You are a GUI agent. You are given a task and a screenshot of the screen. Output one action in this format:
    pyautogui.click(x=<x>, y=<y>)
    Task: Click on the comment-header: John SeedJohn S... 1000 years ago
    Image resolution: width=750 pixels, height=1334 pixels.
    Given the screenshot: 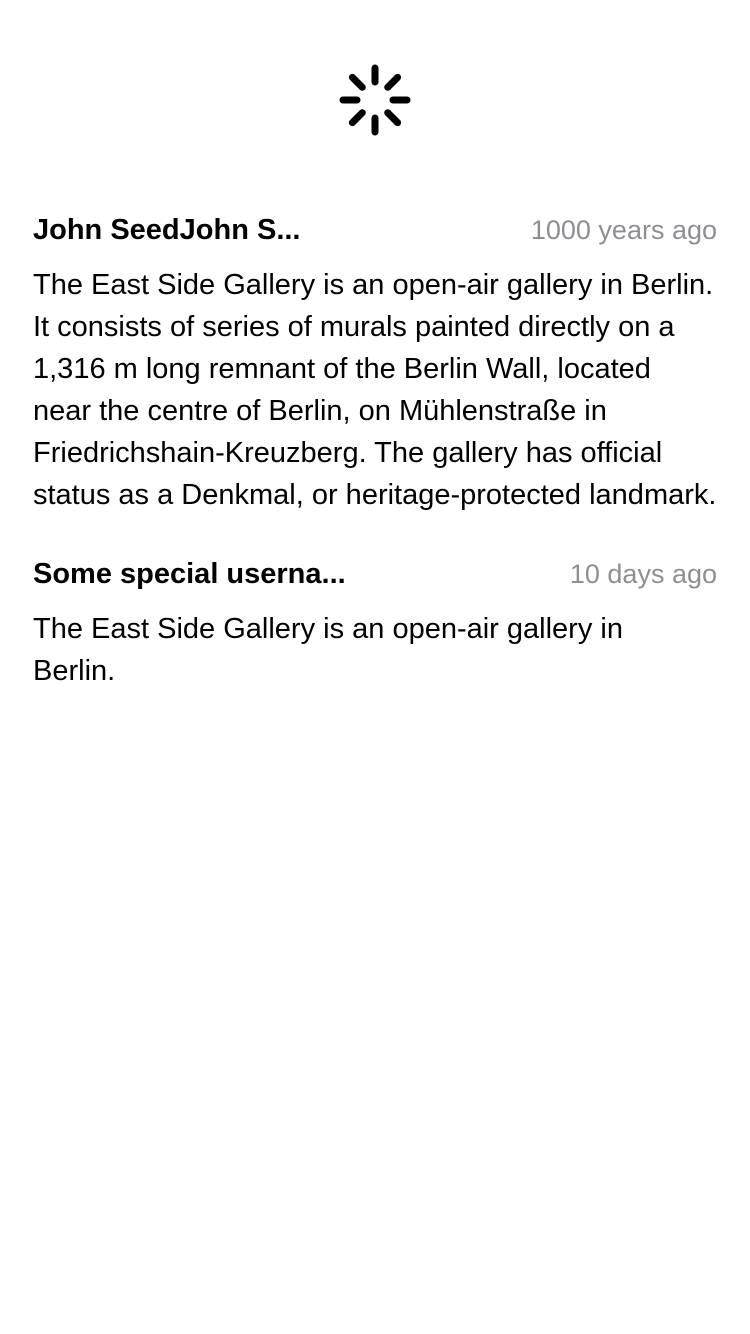 What is the action you would take?
    pyautogui.click(x=375, y=230)
    